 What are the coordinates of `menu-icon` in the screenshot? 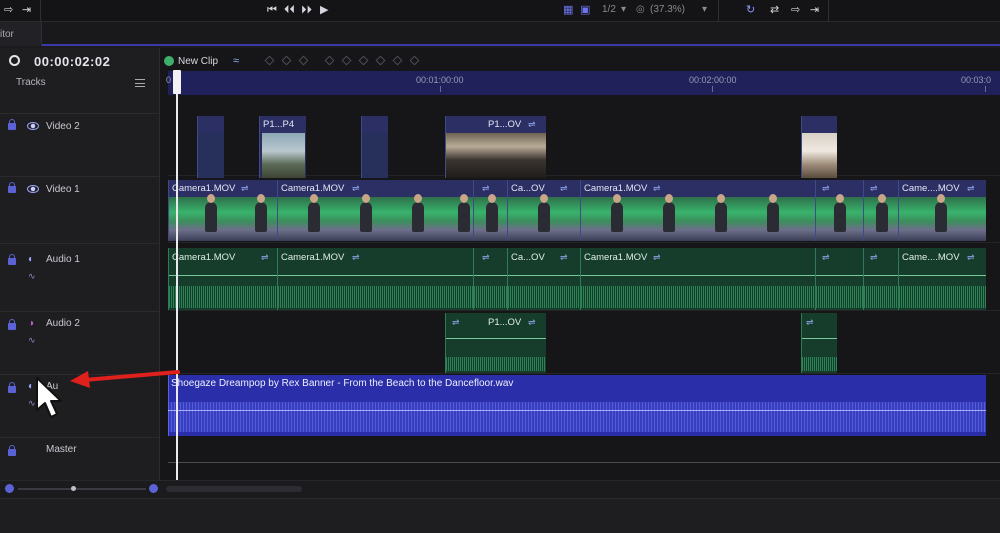 It's located at (140, 83).